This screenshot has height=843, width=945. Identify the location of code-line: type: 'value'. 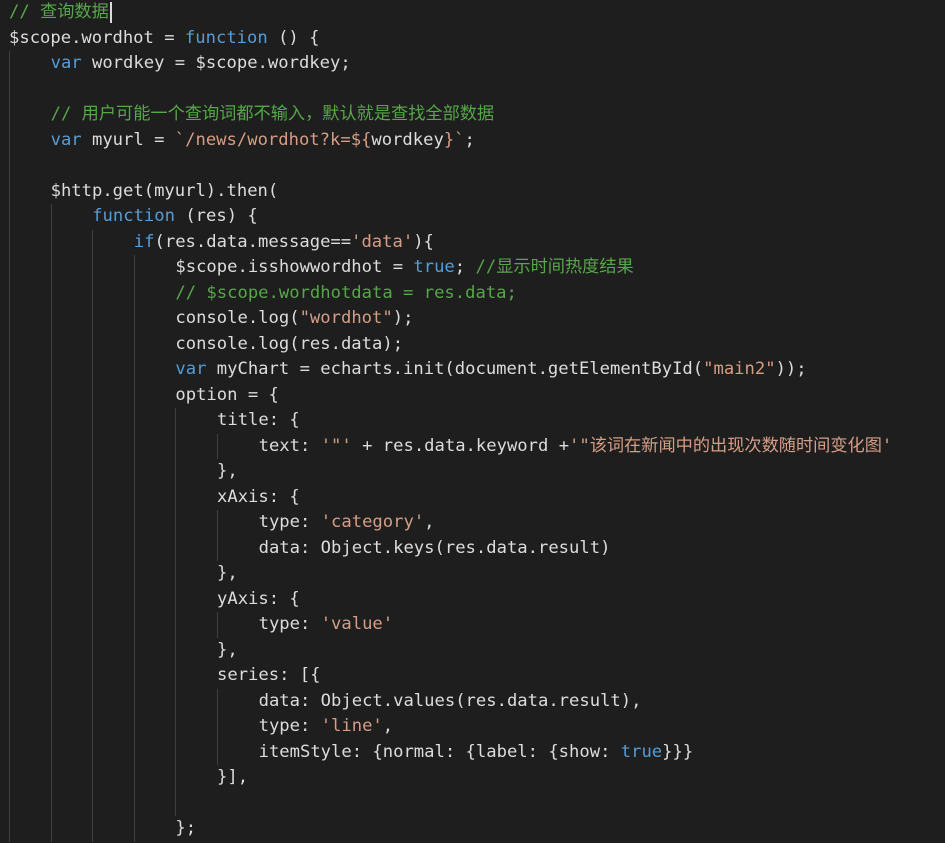
(472, 625).